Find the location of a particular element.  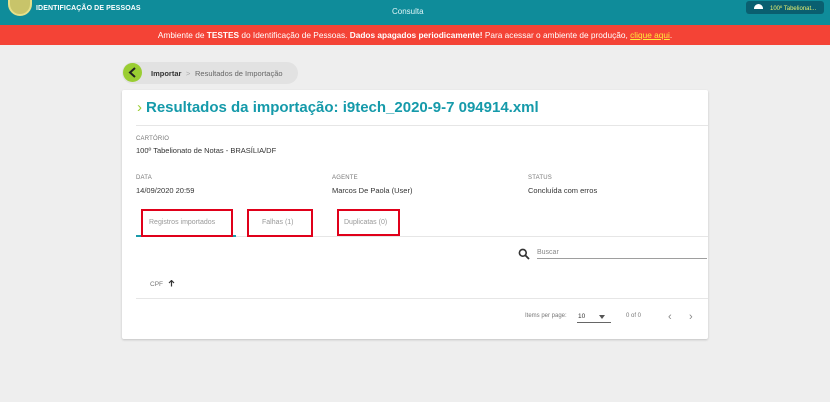

agente-value: Marcos De Paola (User) is located at coordinates (372, 190).